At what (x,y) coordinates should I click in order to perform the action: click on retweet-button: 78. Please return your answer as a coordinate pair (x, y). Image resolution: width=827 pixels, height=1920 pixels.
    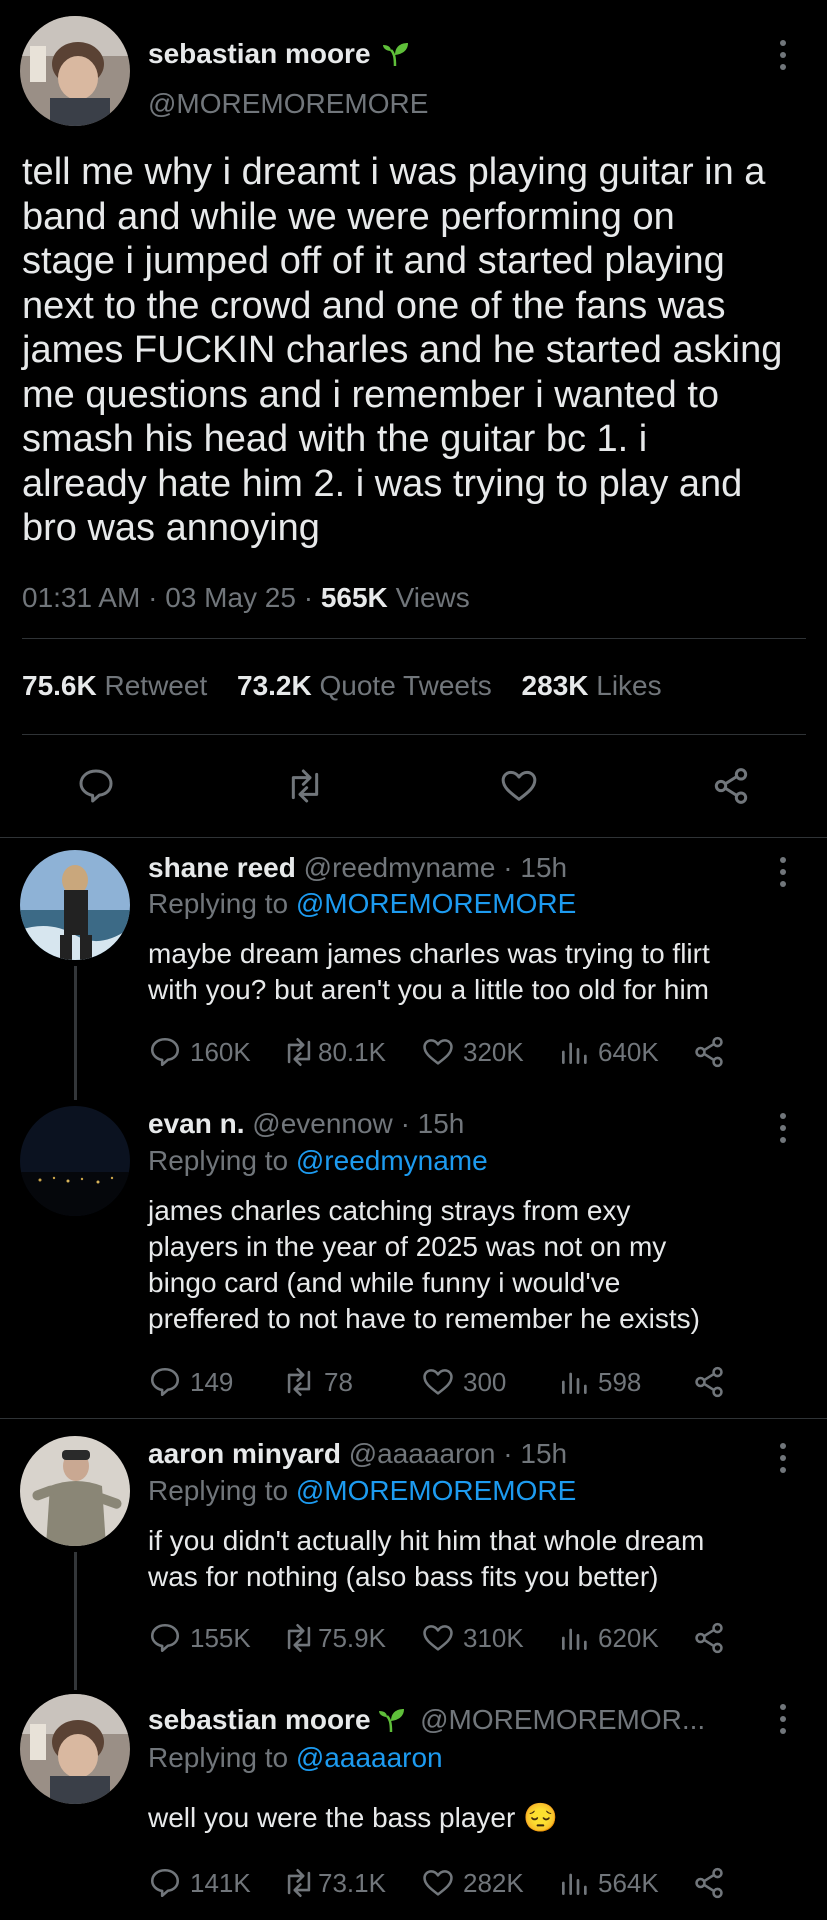
    Looking at the image, I should click on (317, 1382).